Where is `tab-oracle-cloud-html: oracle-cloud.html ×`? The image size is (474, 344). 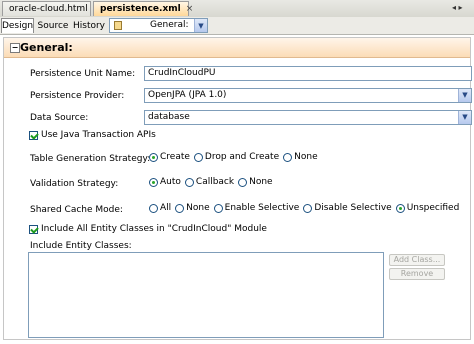 tab-oracle-cloud-html: oracle-cloud.html × is located at coordinates (51, 8).